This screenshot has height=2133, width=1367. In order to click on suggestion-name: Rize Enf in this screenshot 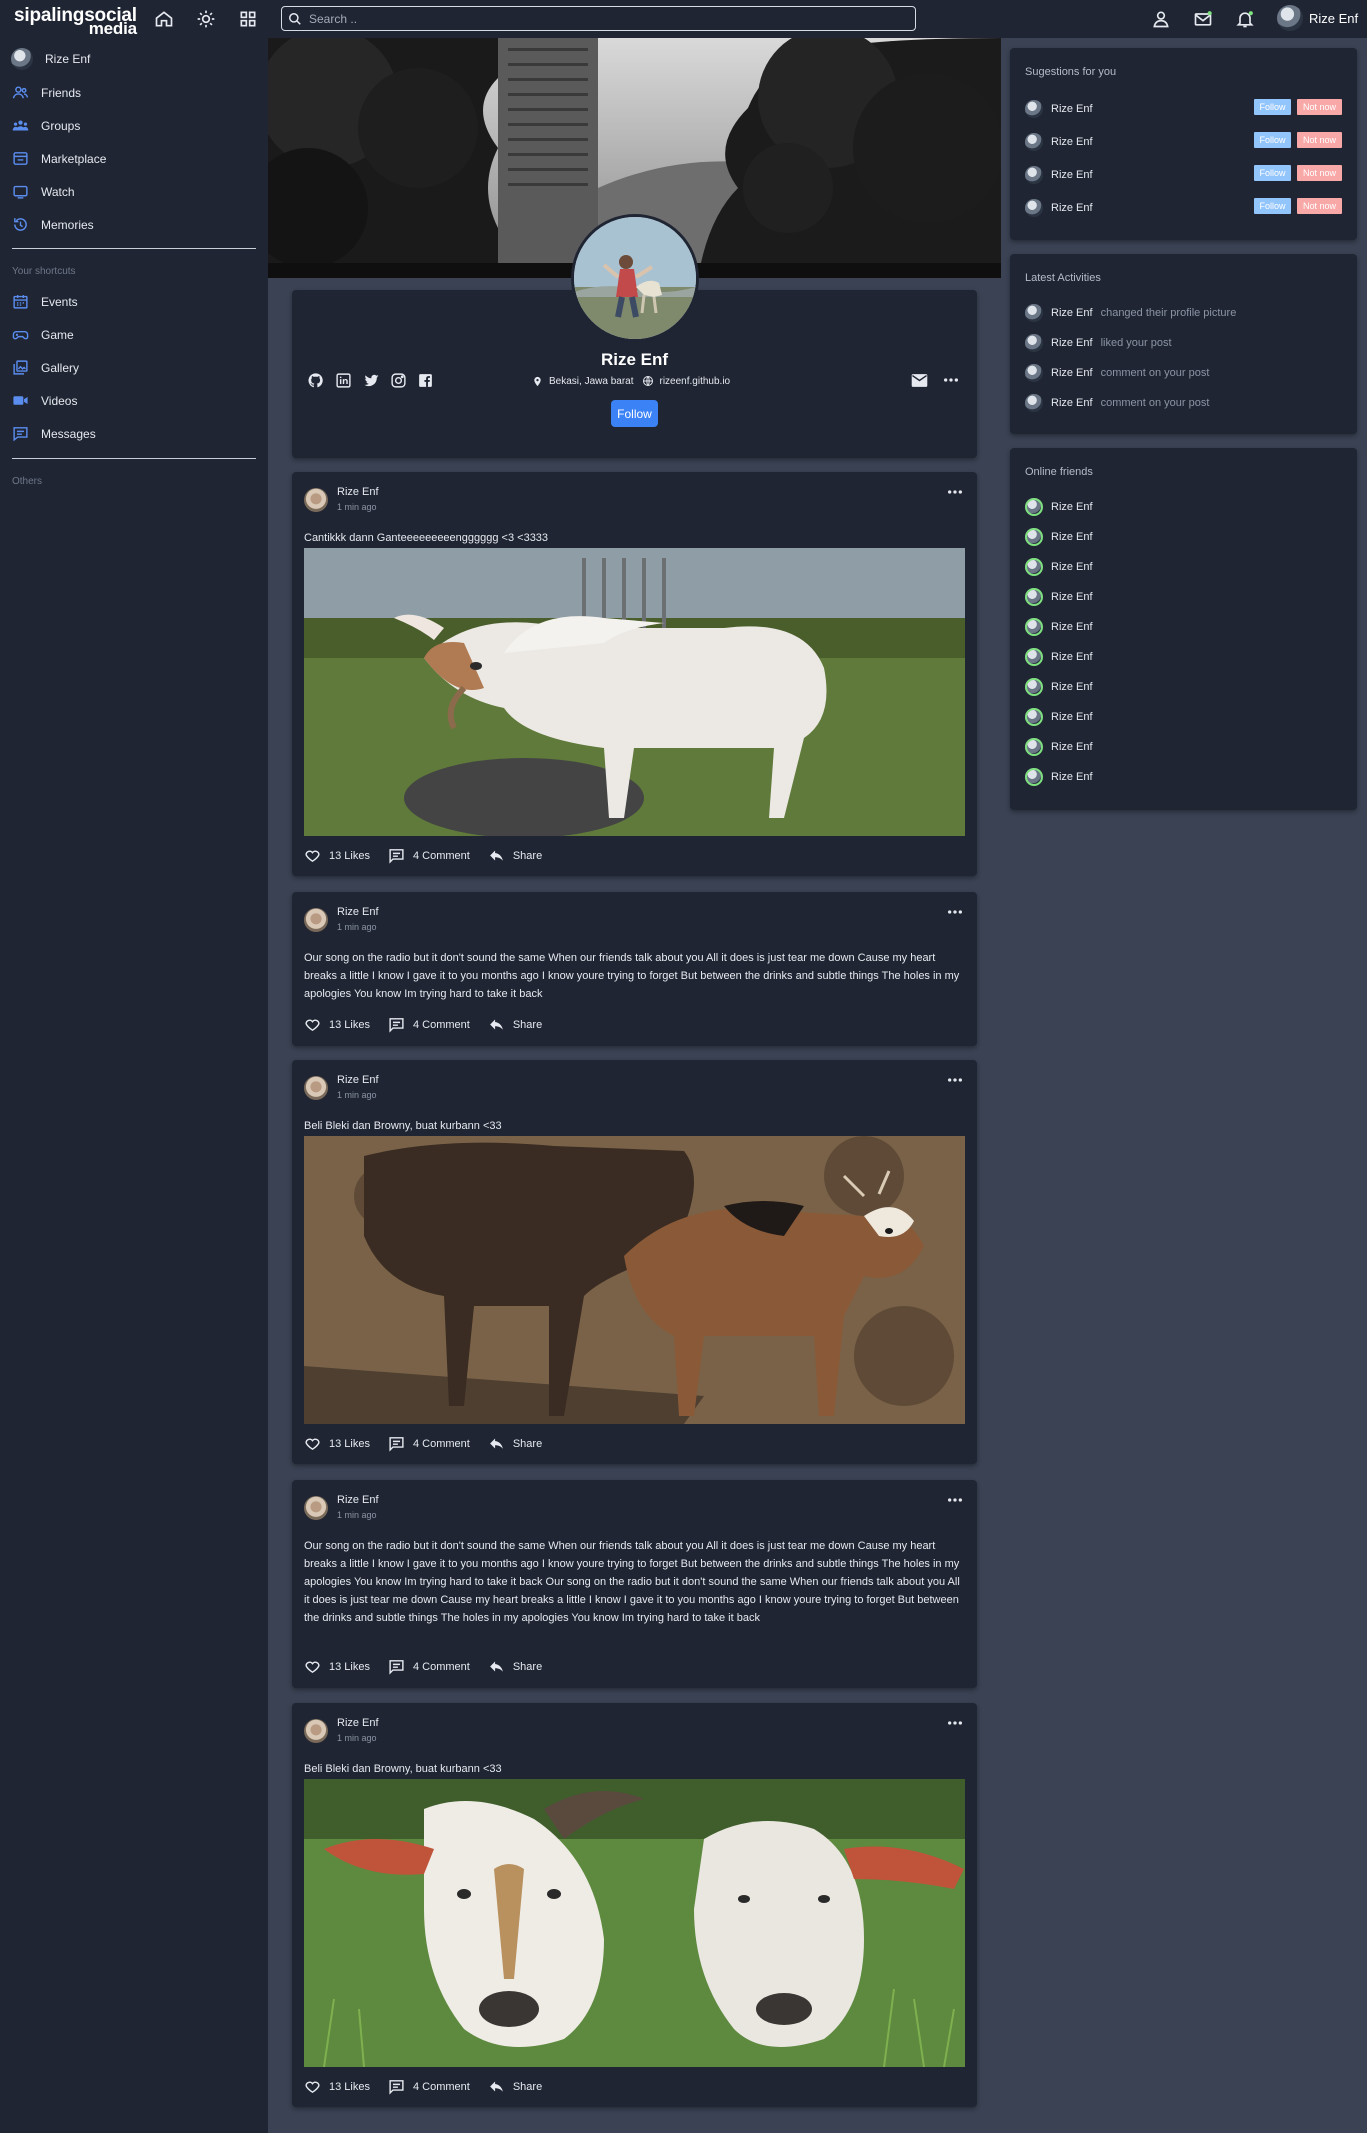, I will do `click(1072, 175)`.